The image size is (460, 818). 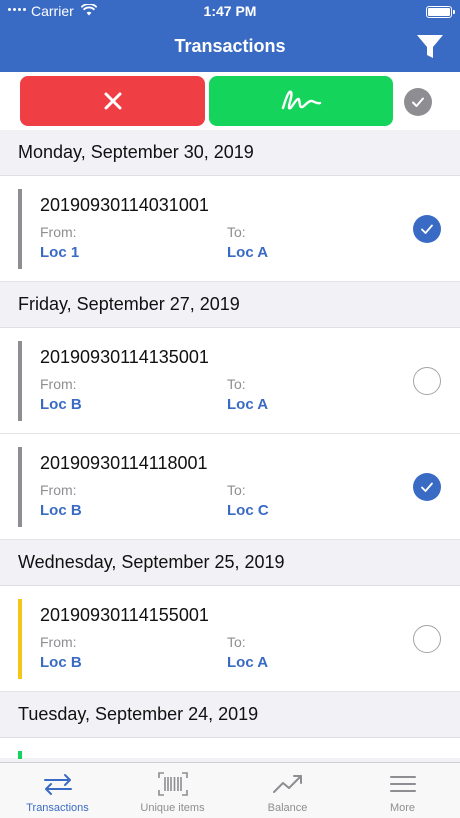 I want to click on tab-label: Unique items, so click(x=172, y=808).